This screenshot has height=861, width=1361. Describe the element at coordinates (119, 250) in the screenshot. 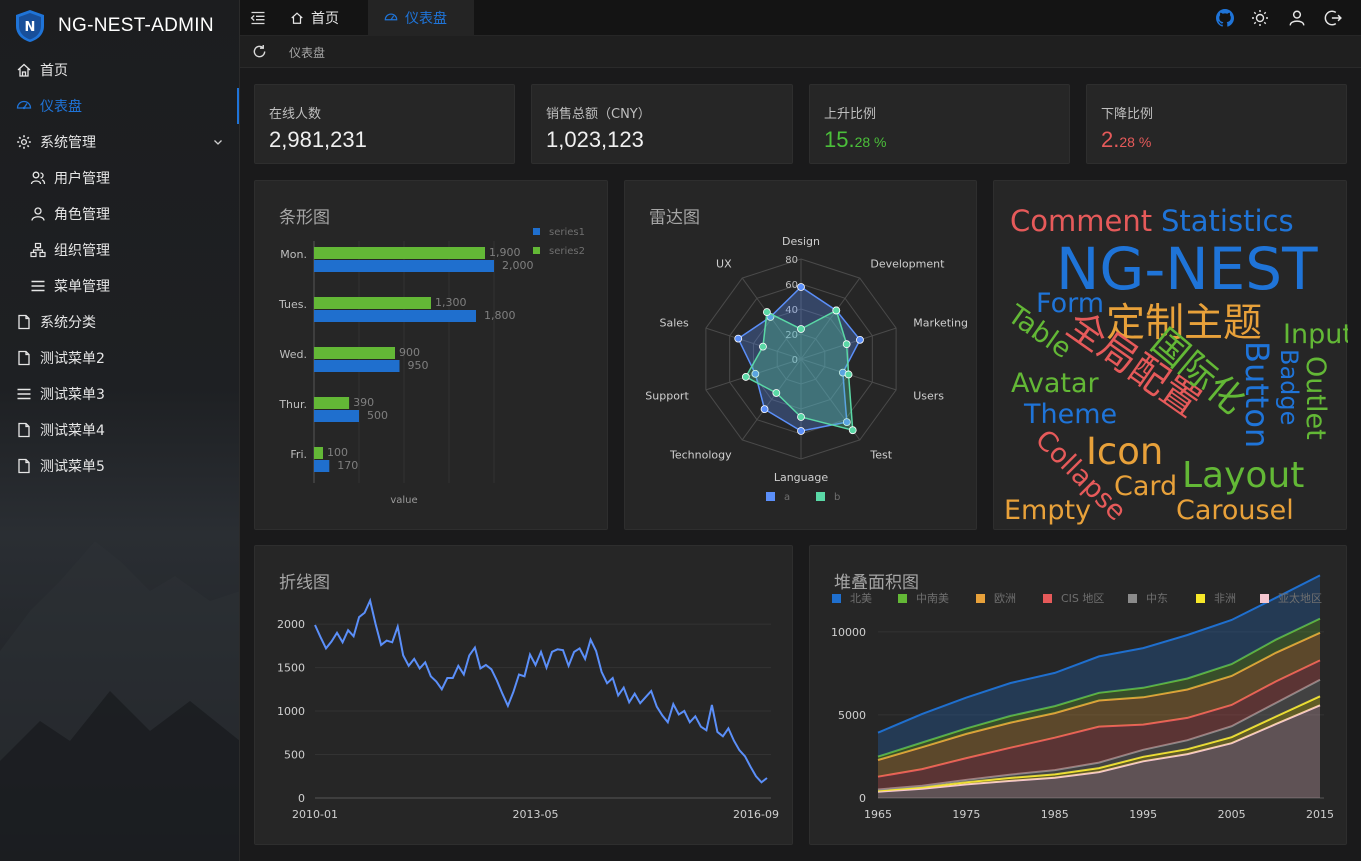

I see `sidebar-item-org-management: 组织管理` at that location.